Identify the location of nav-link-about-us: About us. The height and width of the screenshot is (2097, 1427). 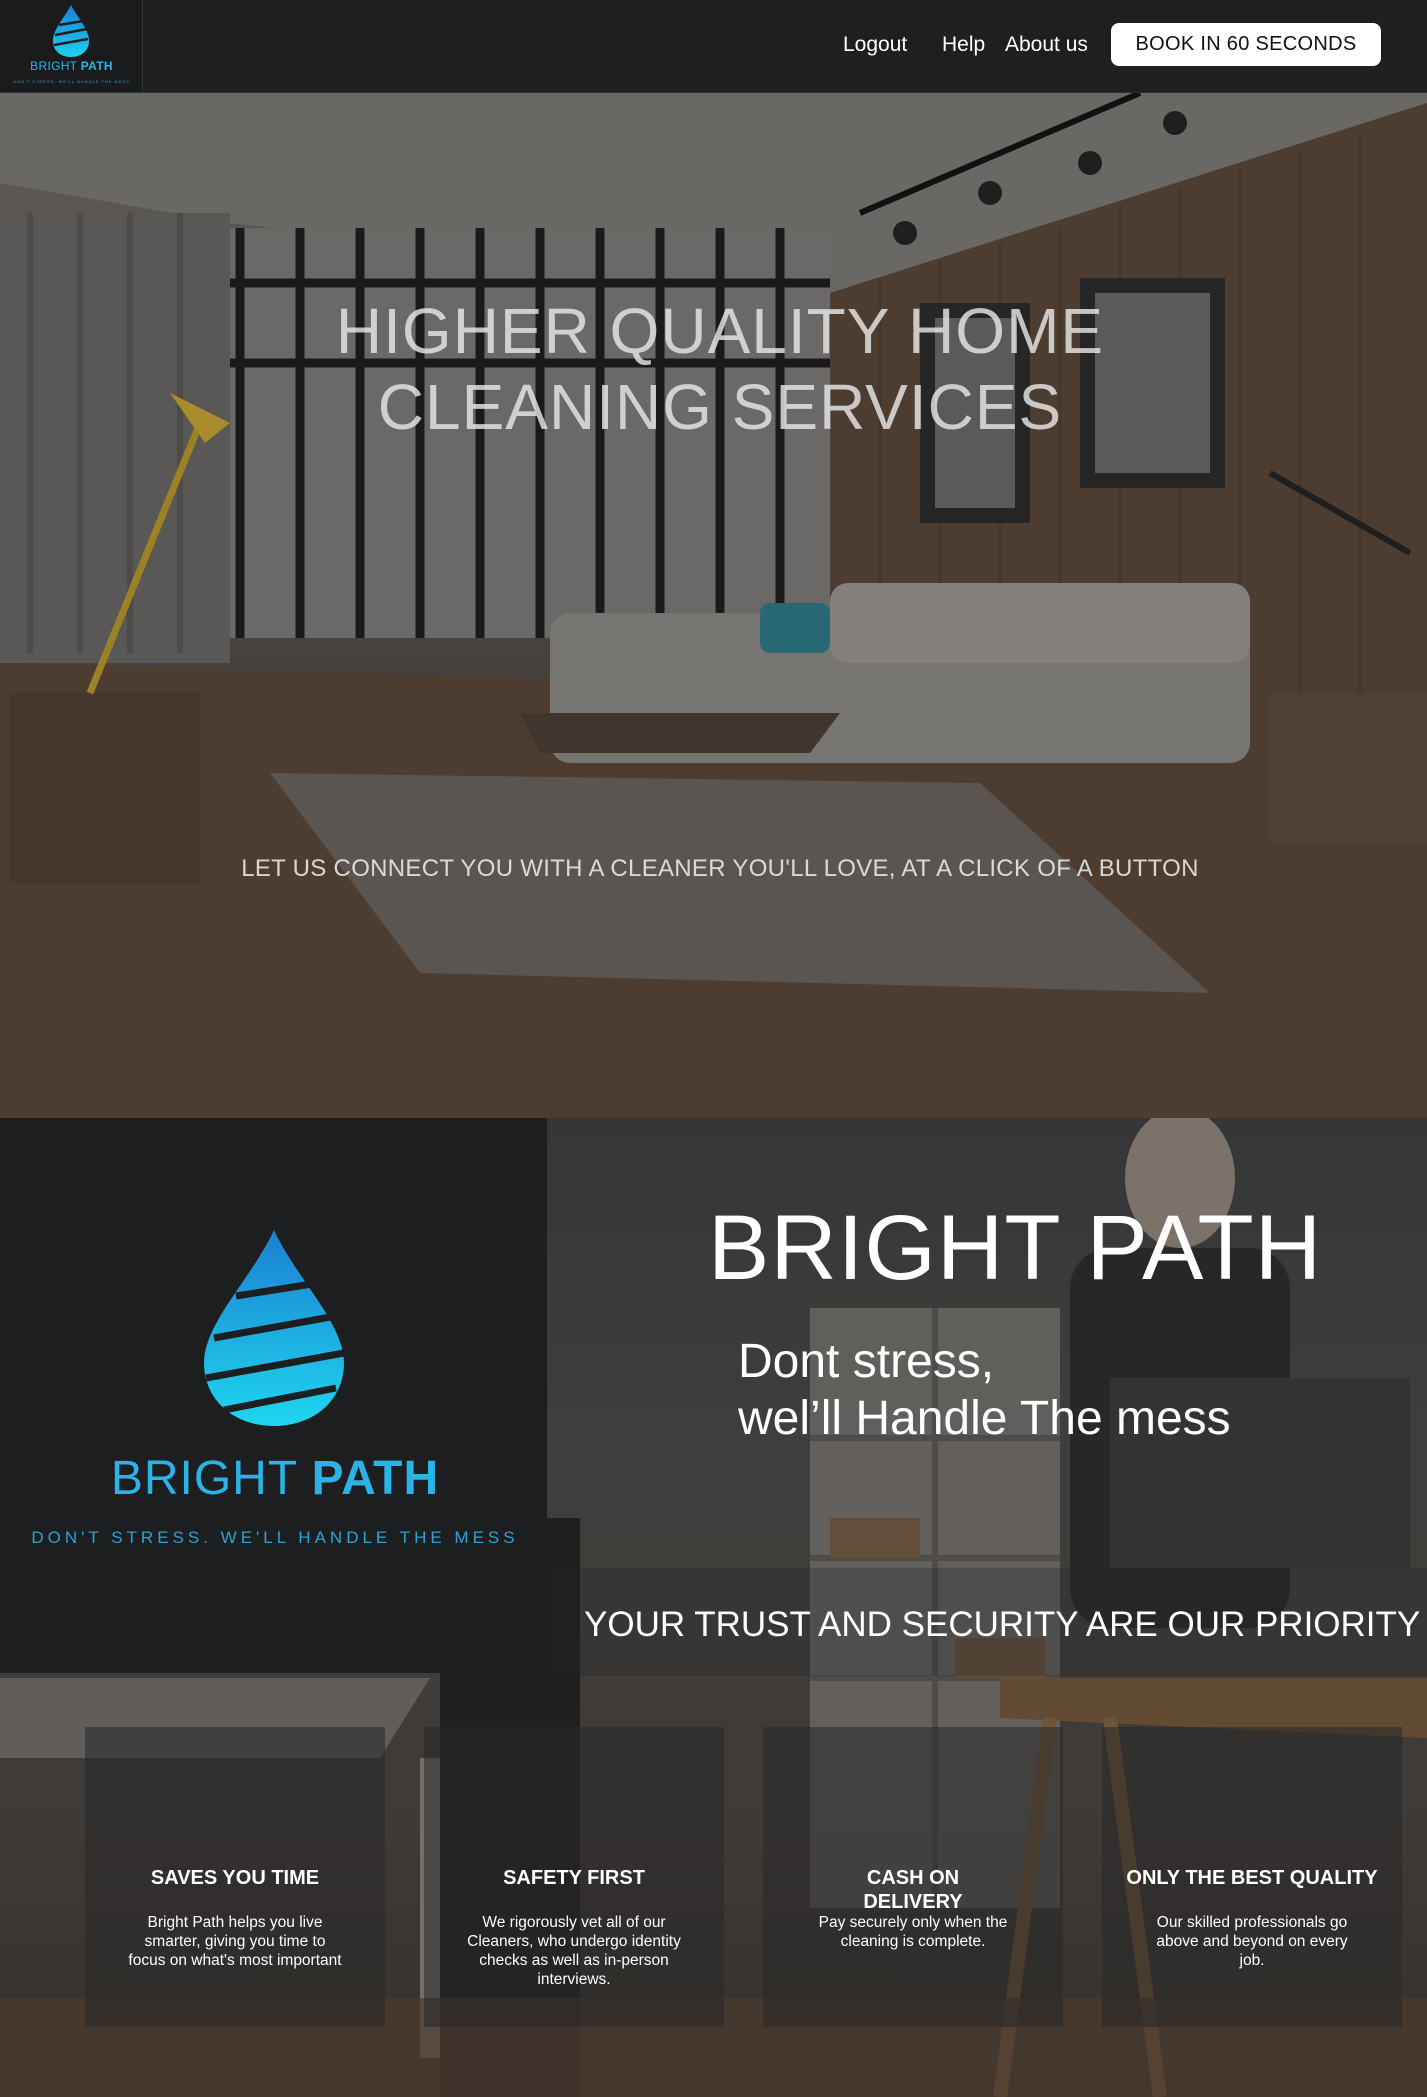
(1046, 45).